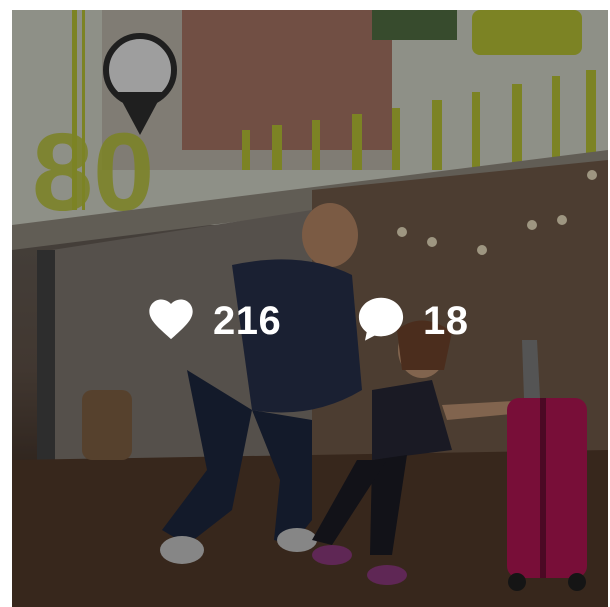  I want to click on comment-bubble-icon, so click(381, 321).